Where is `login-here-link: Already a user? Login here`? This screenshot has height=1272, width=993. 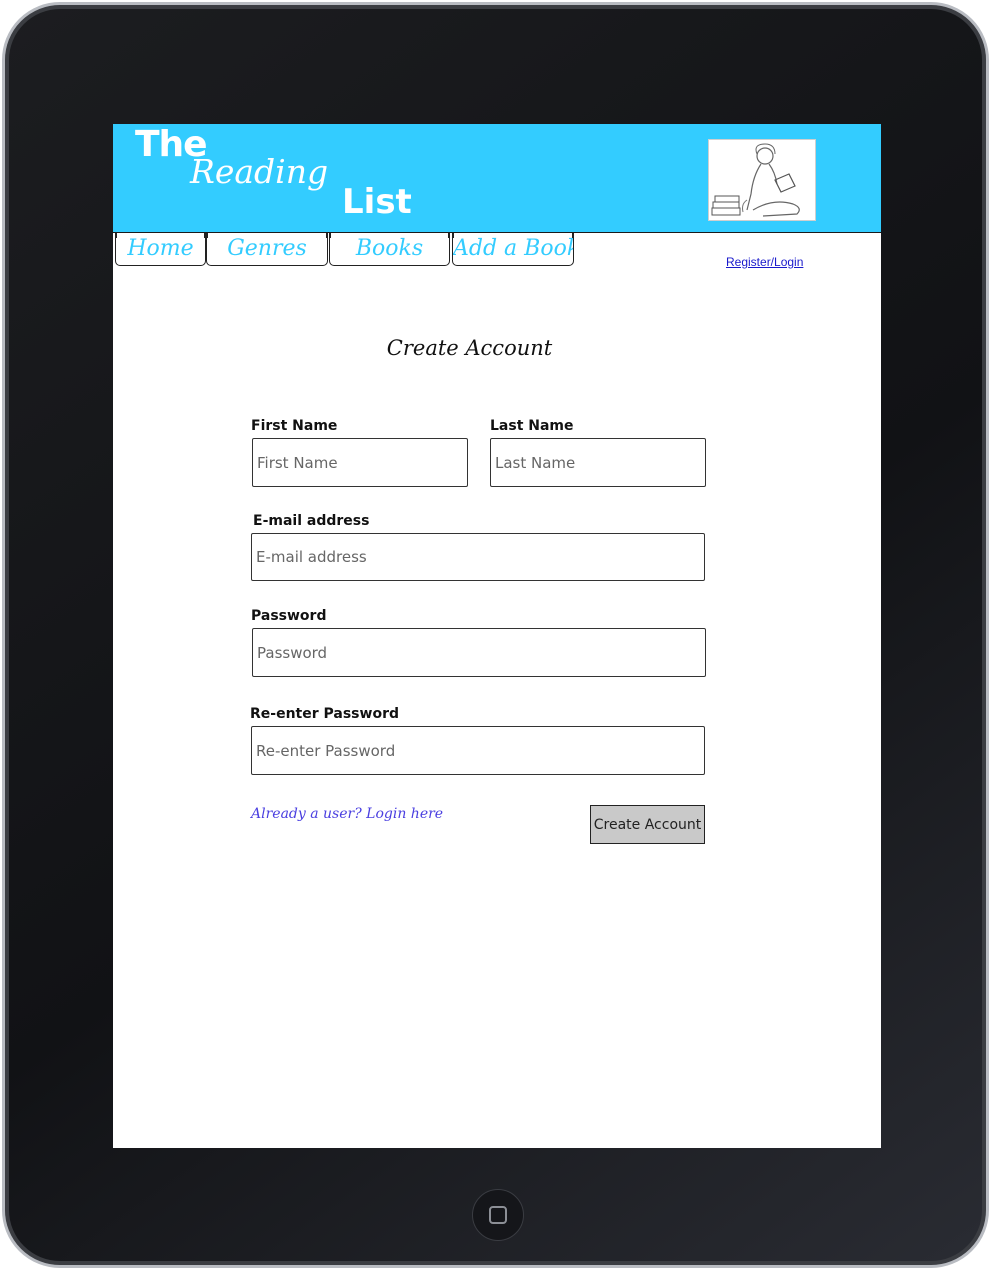
login-here-link: Already a user? Login here is located at coordinates (347, 814).